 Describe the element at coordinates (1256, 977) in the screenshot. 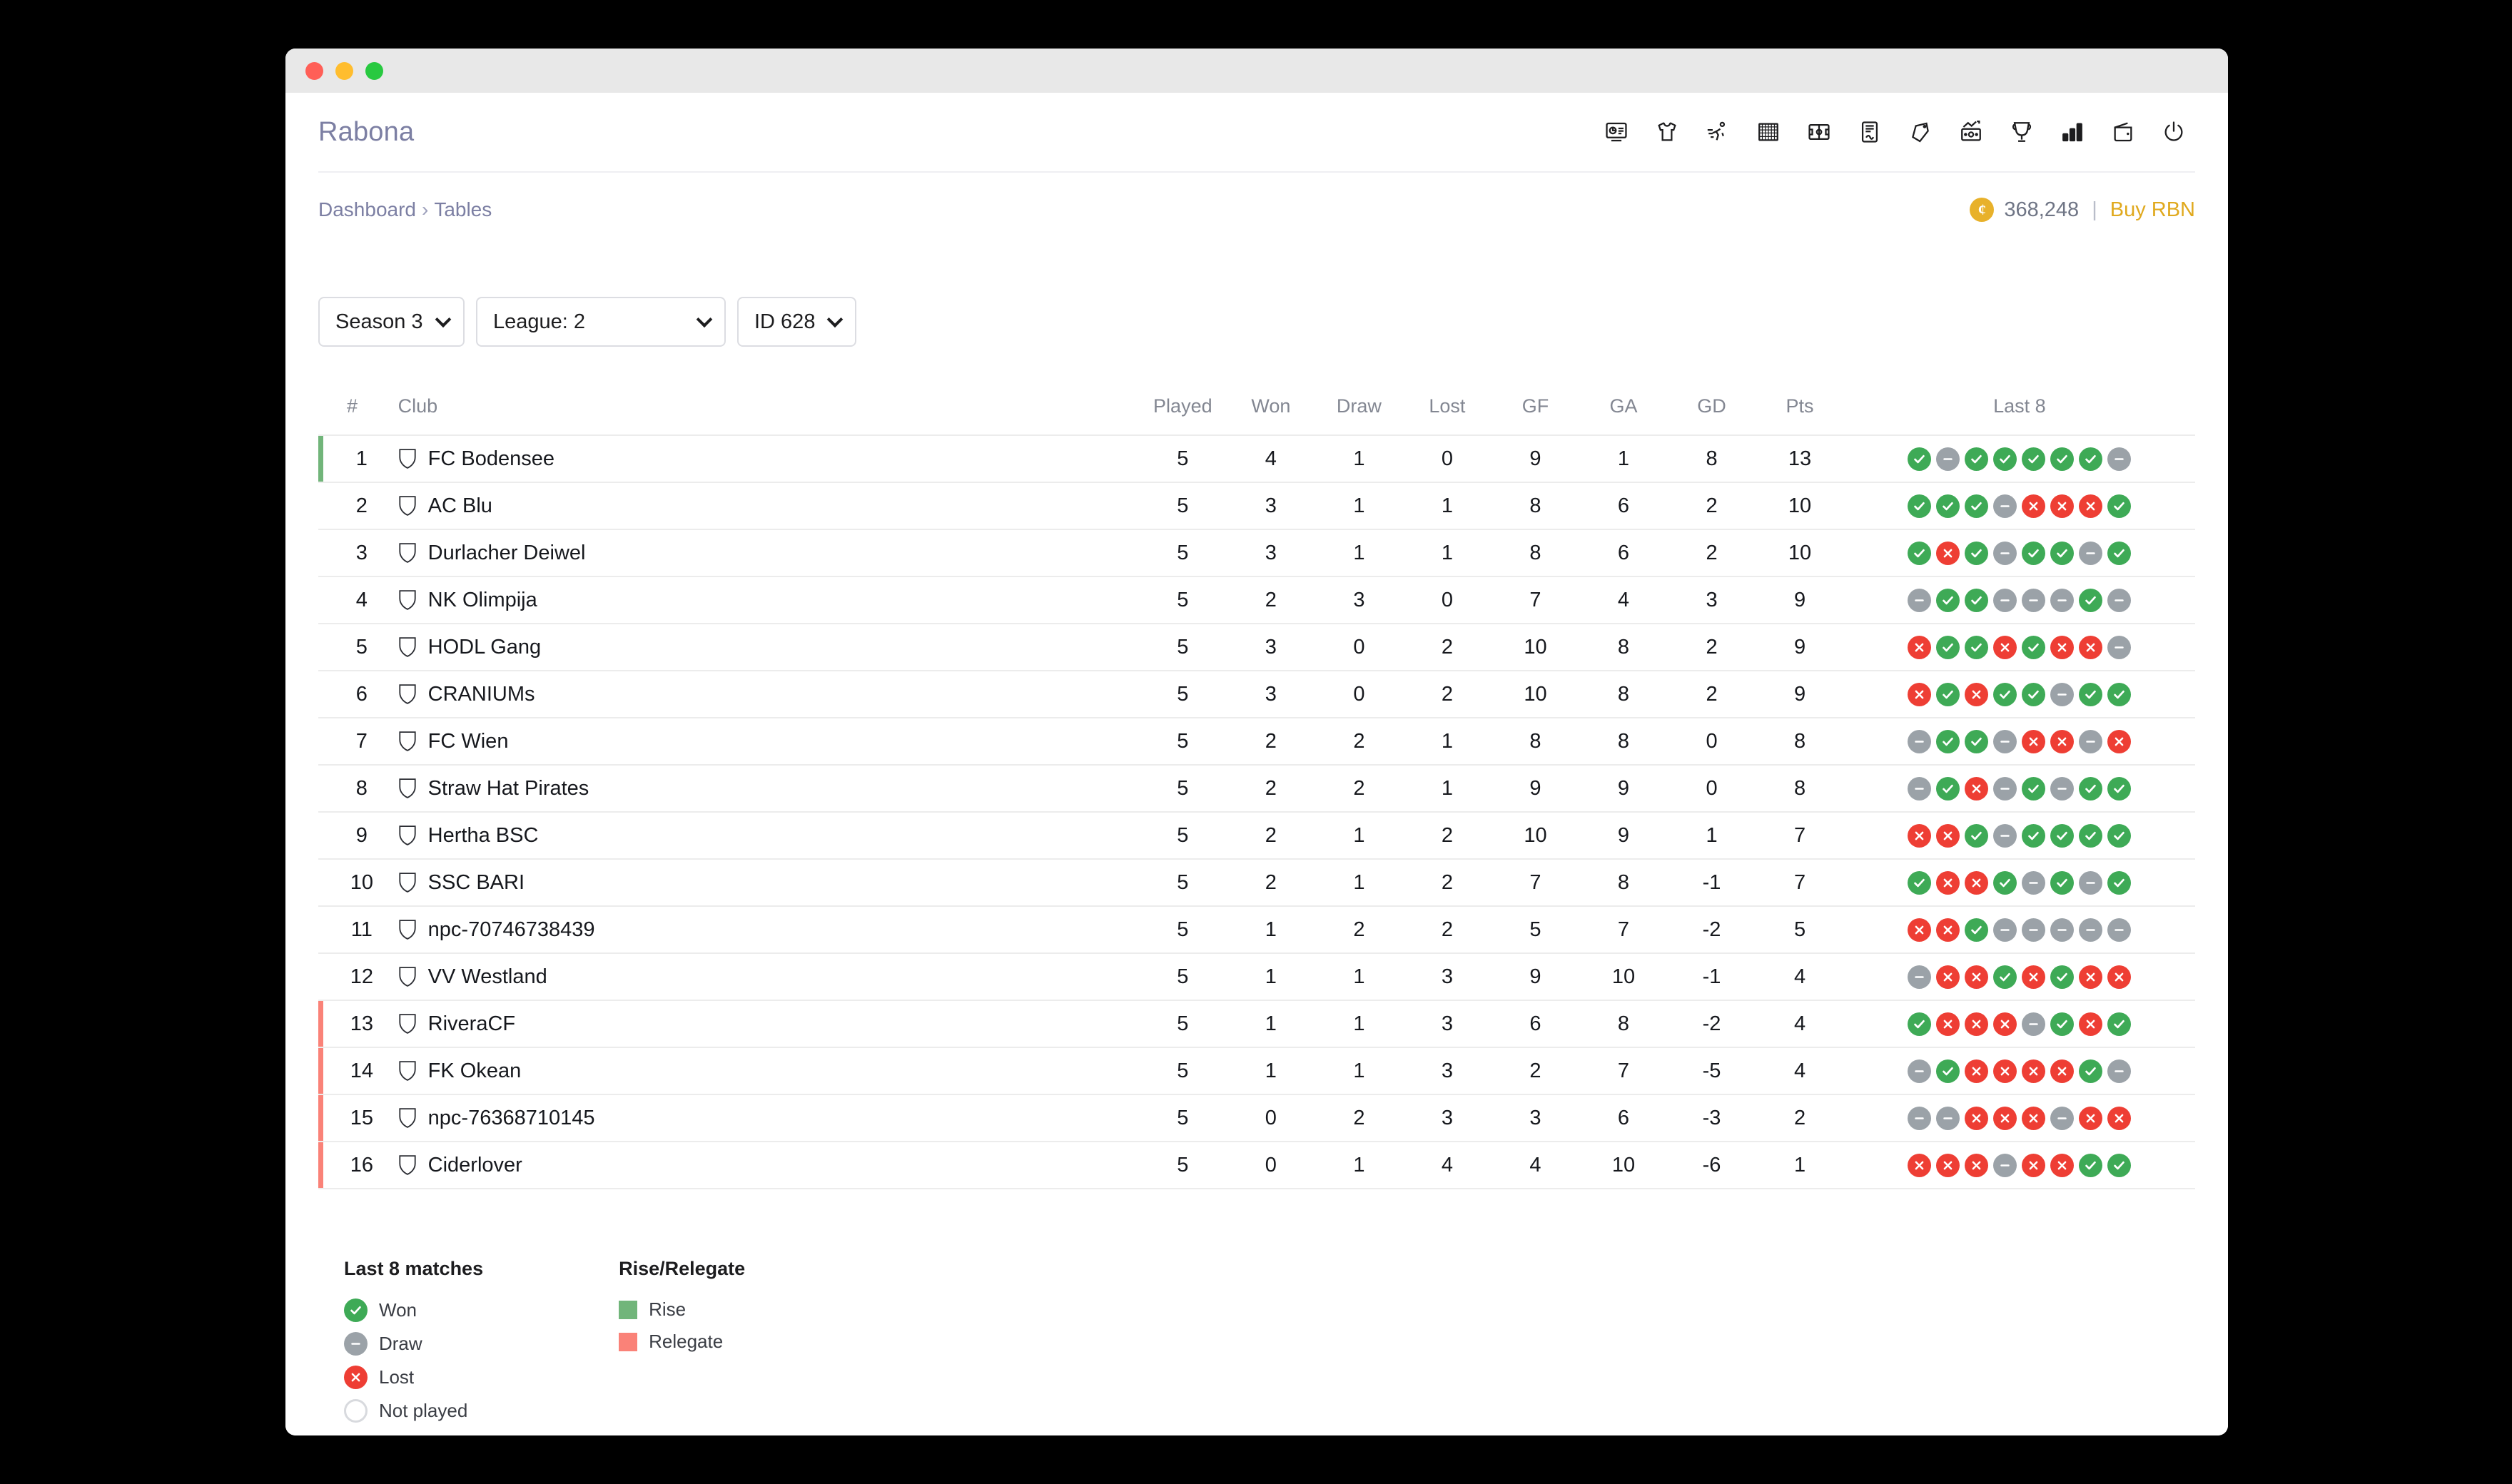

I see `table-row: 12 VV Westland 5 1 1 3 9 10 -1 4` at that location.